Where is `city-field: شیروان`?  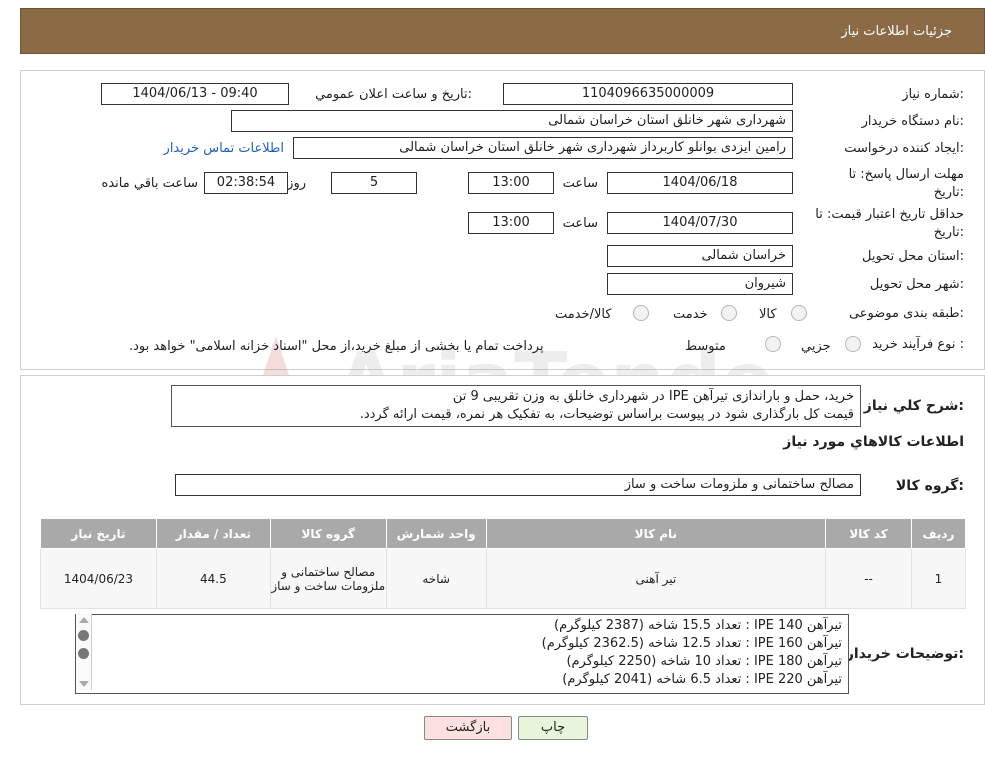 city-field: شیروان is located at coordinates (700, 284).